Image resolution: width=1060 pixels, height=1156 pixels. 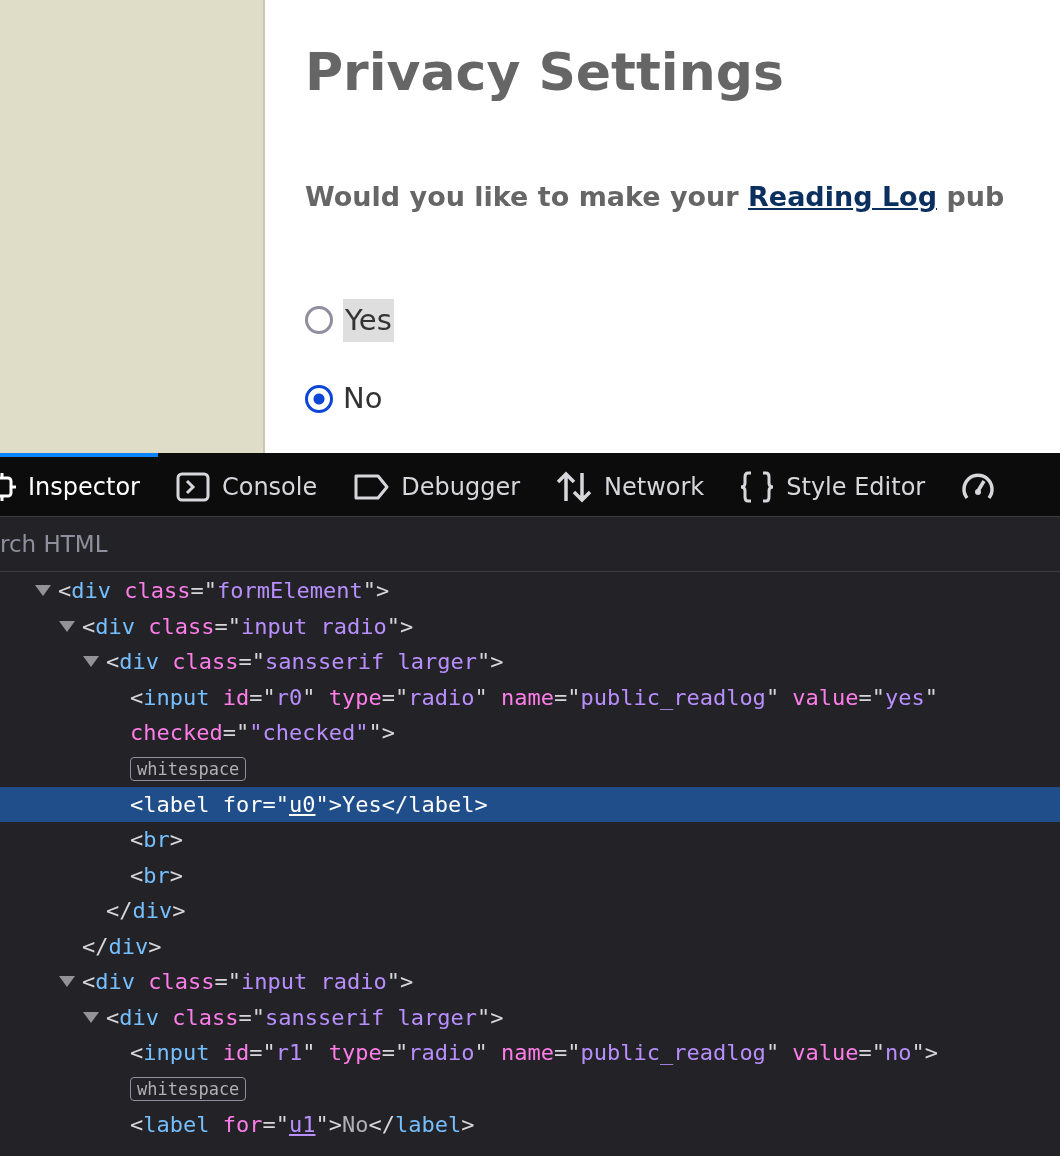 I want to click on devtools-tab: Network, so click(x=639, y=484).